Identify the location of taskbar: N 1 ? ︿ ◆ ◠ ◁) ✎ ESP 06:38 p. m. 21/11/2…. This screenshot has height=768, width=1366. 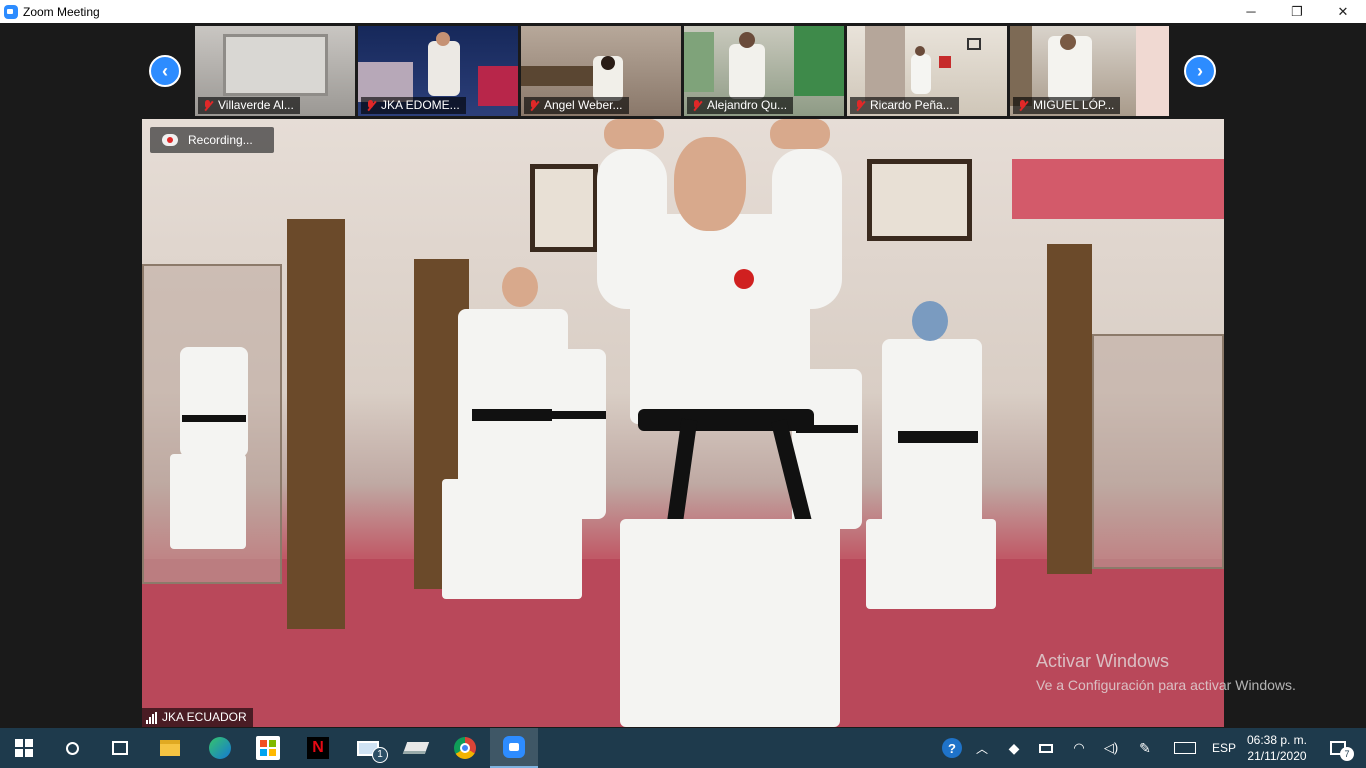
(683, 748).